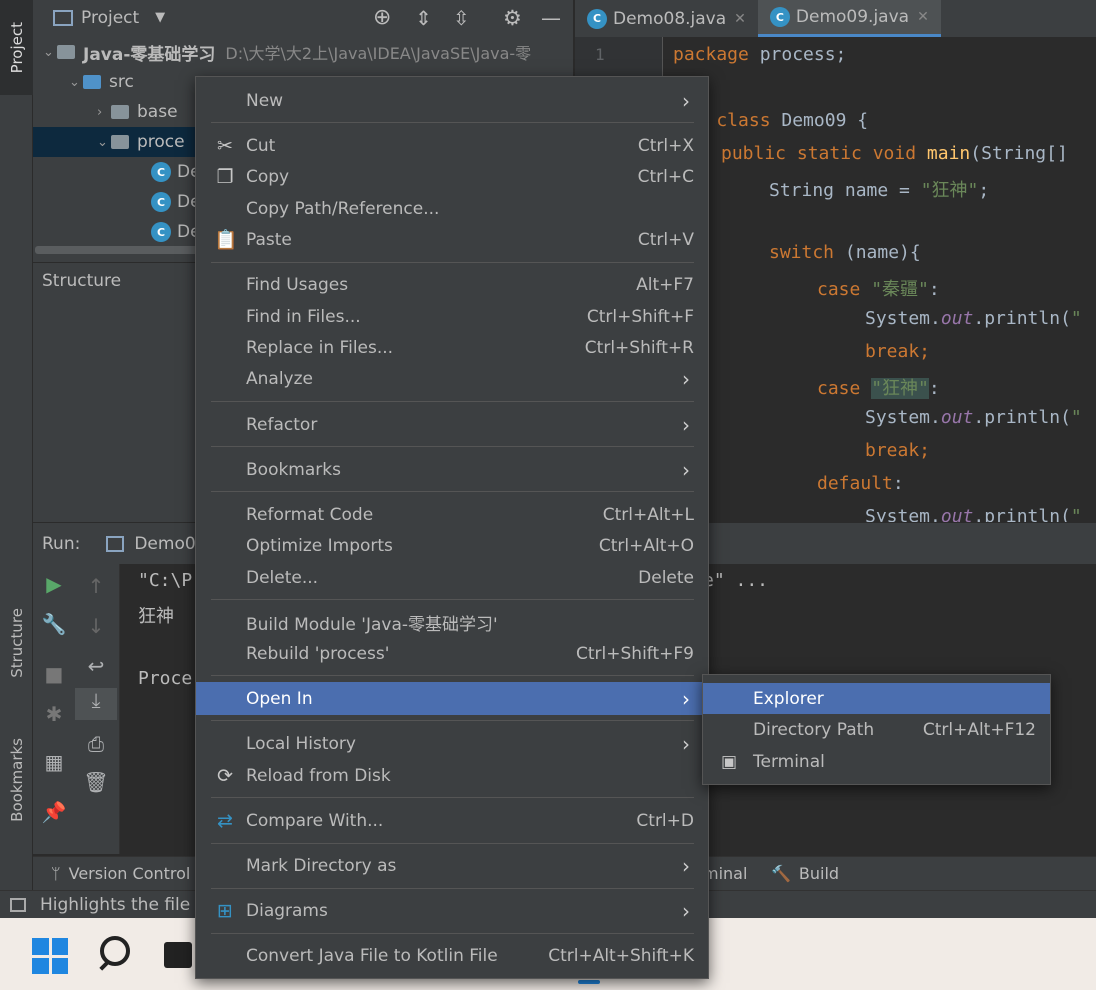 The width and height of the screenshot is (1096, 990). What do you see at coordinates (512, 18) in the screenshot?
I see `gear-icon: ⚙` at bounding box center [512, 18].